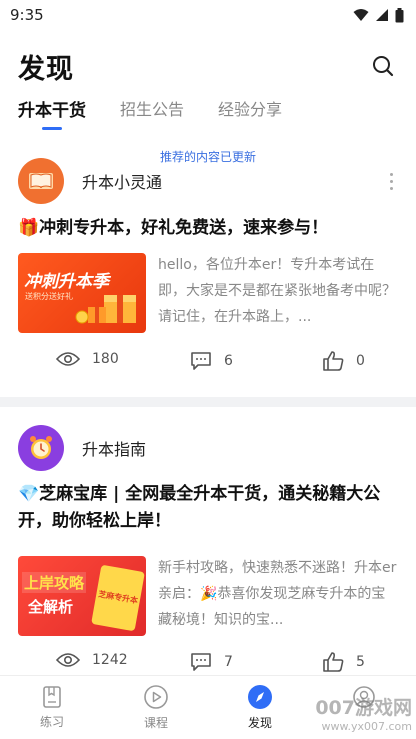  I want to click on likes-stat: 5, so click(343, 662).